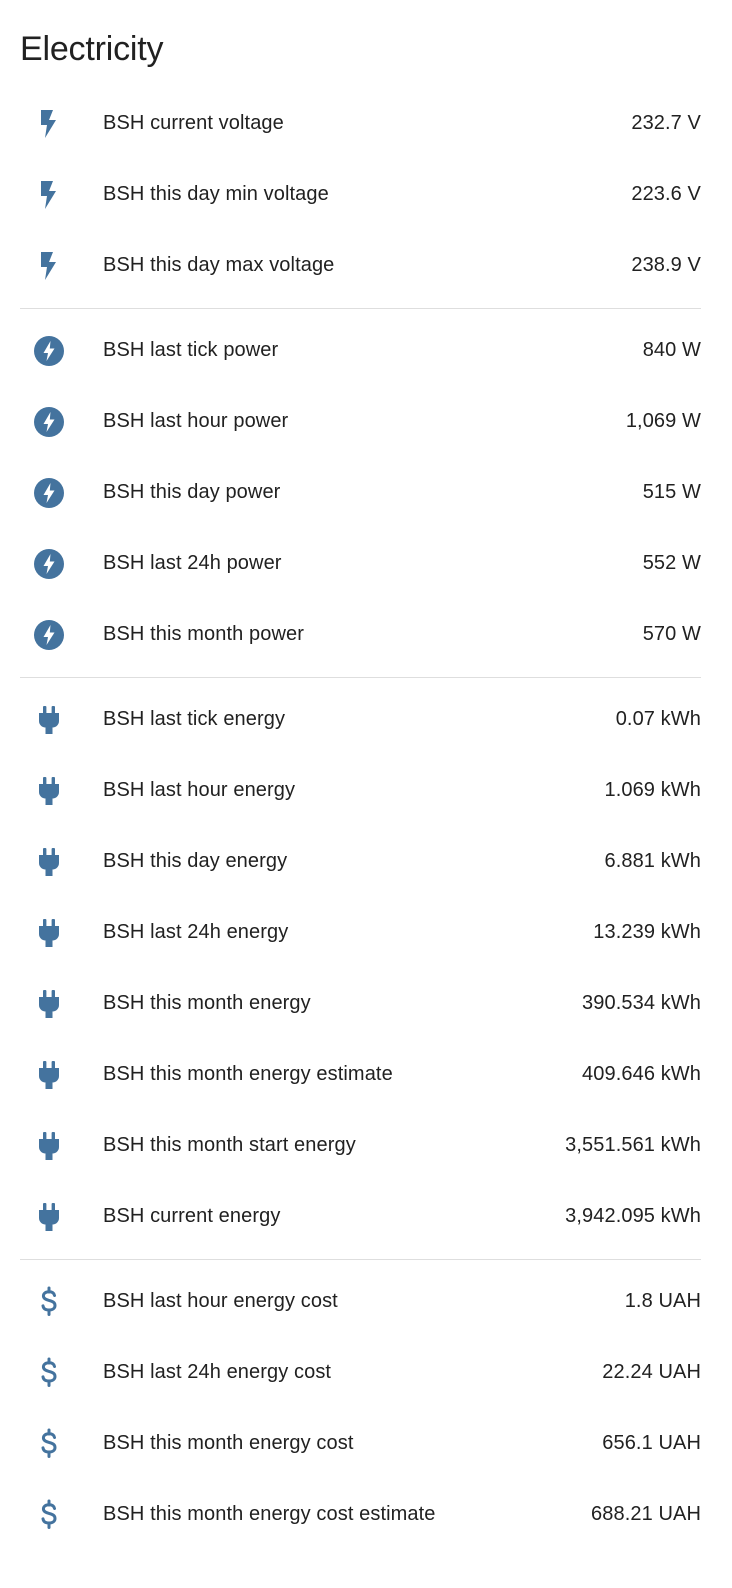  Describe the element at coordinates (360, 123) in the screenshot. I see `entity-row: BSH current voltage 232.7 V` at that location.